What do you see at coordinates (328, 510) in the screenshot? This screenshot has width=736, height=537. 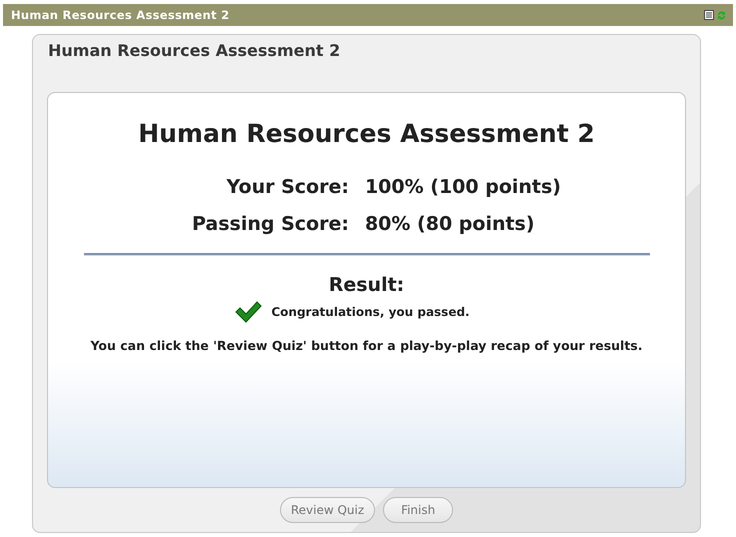 I see `review-button: Review Quiz` at bounding box center [328, 510].